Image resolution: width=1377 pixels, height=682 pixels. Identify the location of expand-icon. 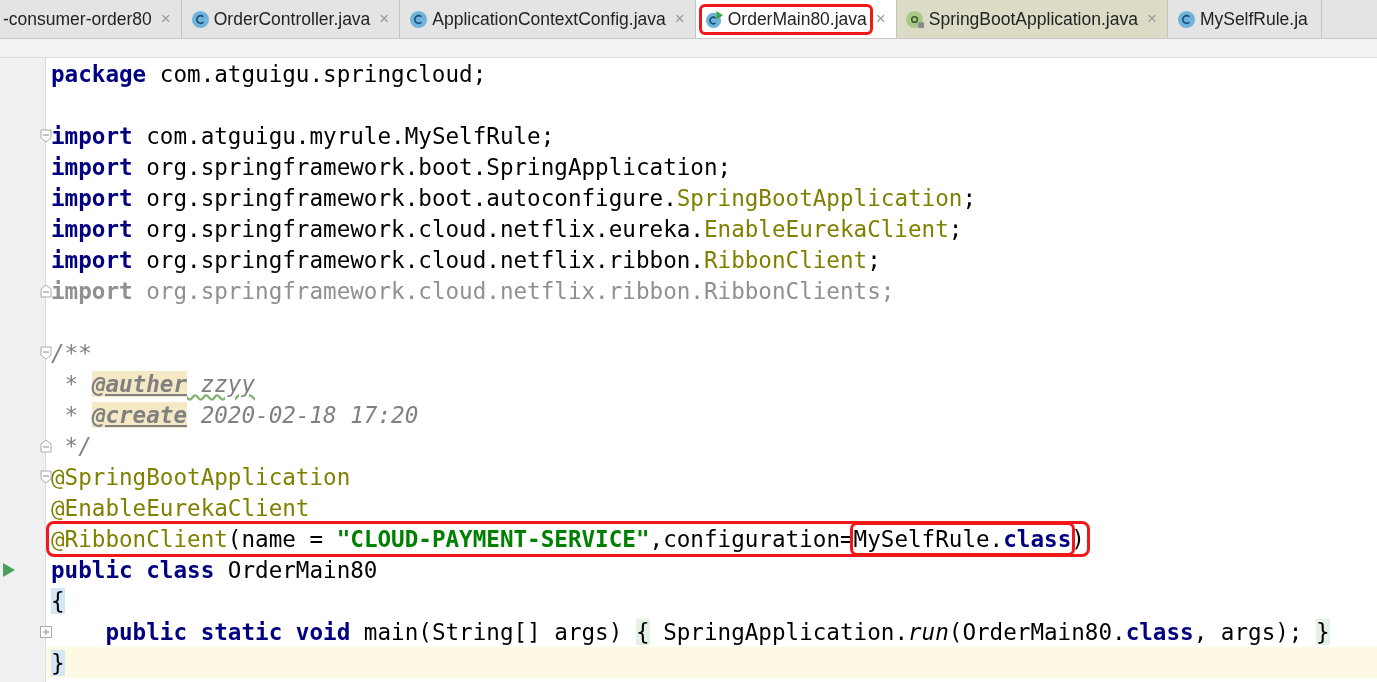
(46, 631).